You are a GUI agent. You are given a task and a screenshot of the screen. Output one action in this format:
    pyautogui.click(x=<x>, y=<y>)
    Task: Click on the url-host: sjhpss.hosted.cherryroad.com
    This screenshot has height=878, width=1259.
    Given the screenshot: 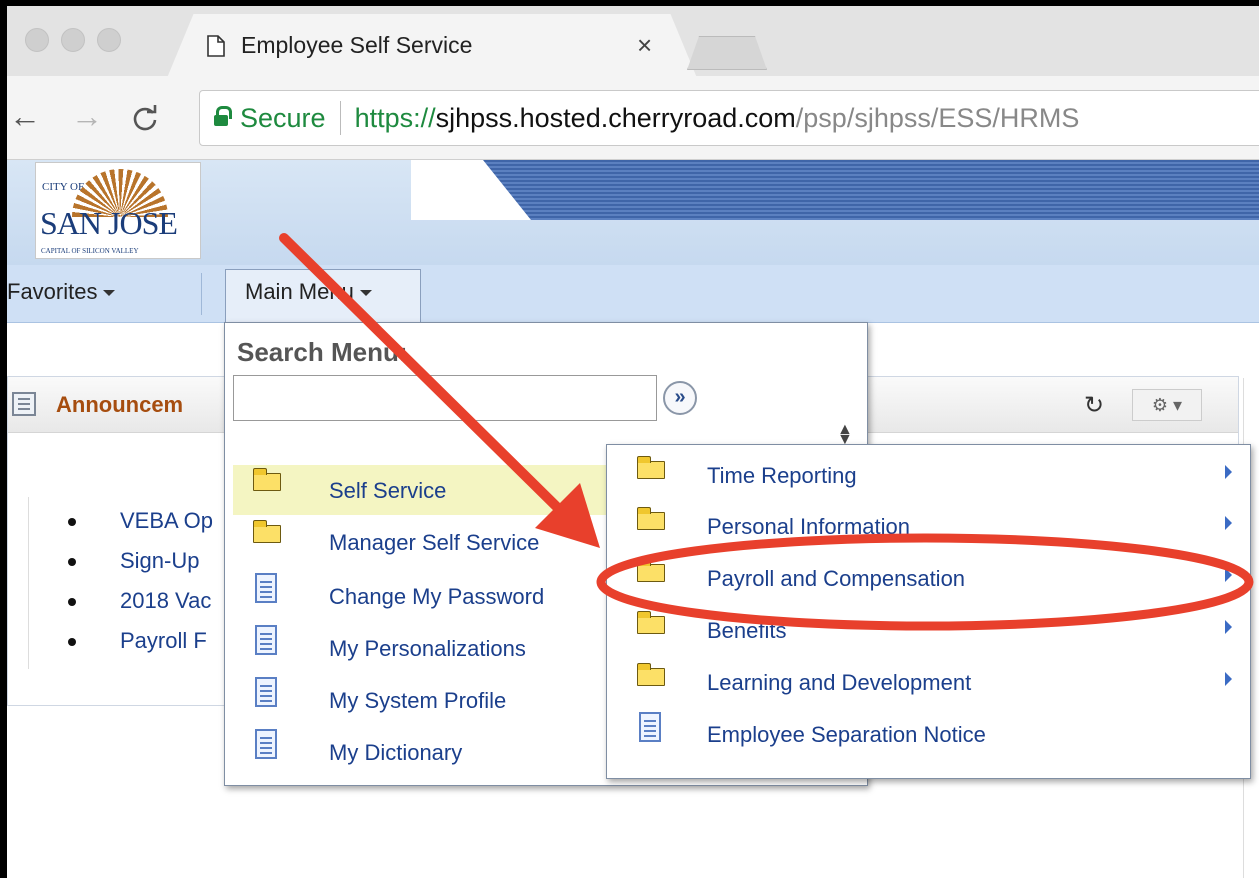 What is the action you would take?
    pyautogui.click(x=615, y=117)
    